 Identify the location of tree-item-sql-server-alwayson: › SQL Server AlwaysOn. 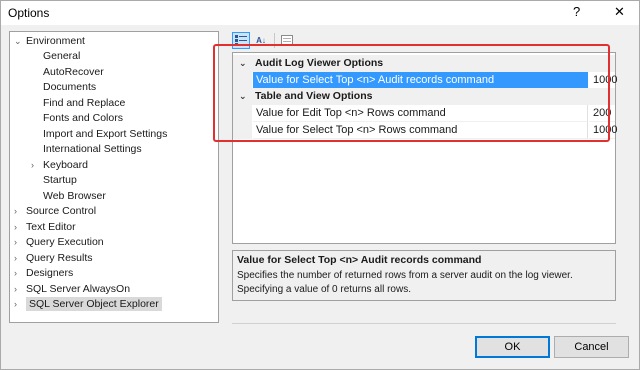
(72, 289).